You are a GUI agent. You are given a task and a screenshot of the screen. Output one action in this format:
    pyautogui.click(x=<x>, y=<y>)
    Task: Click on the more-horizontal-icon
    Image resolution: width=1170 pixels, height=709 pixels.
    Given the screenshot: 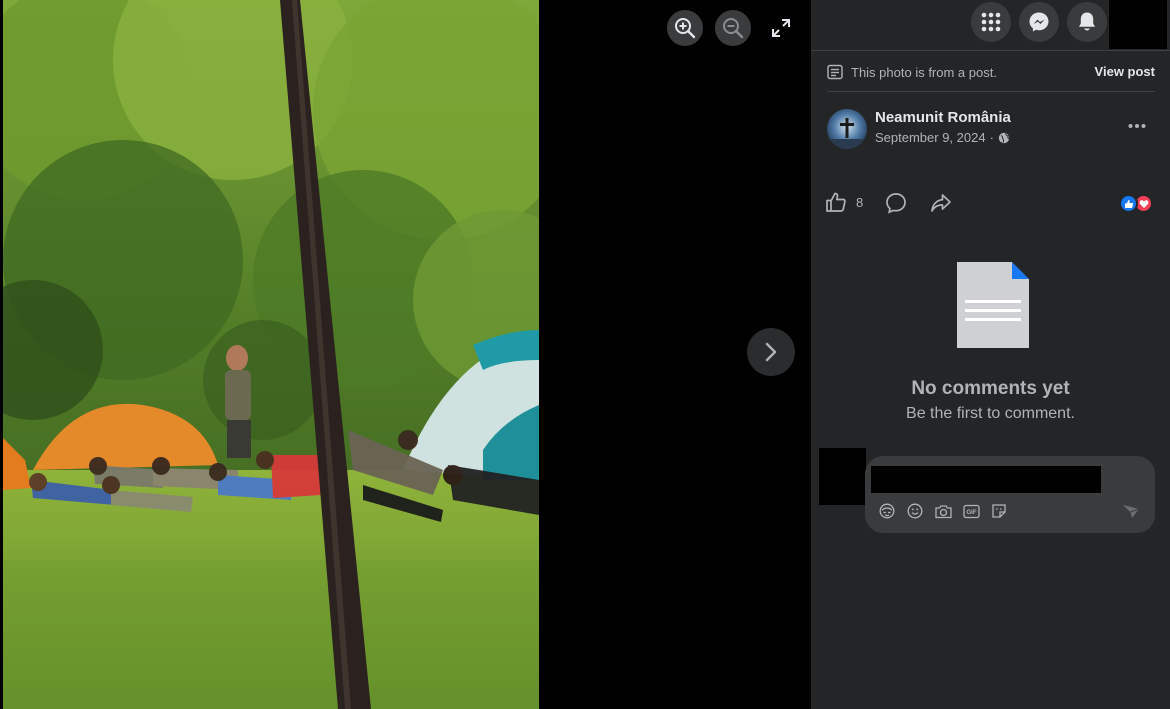 What is the action you would take?
    pyautogui.click(x=1137, y=126)
    